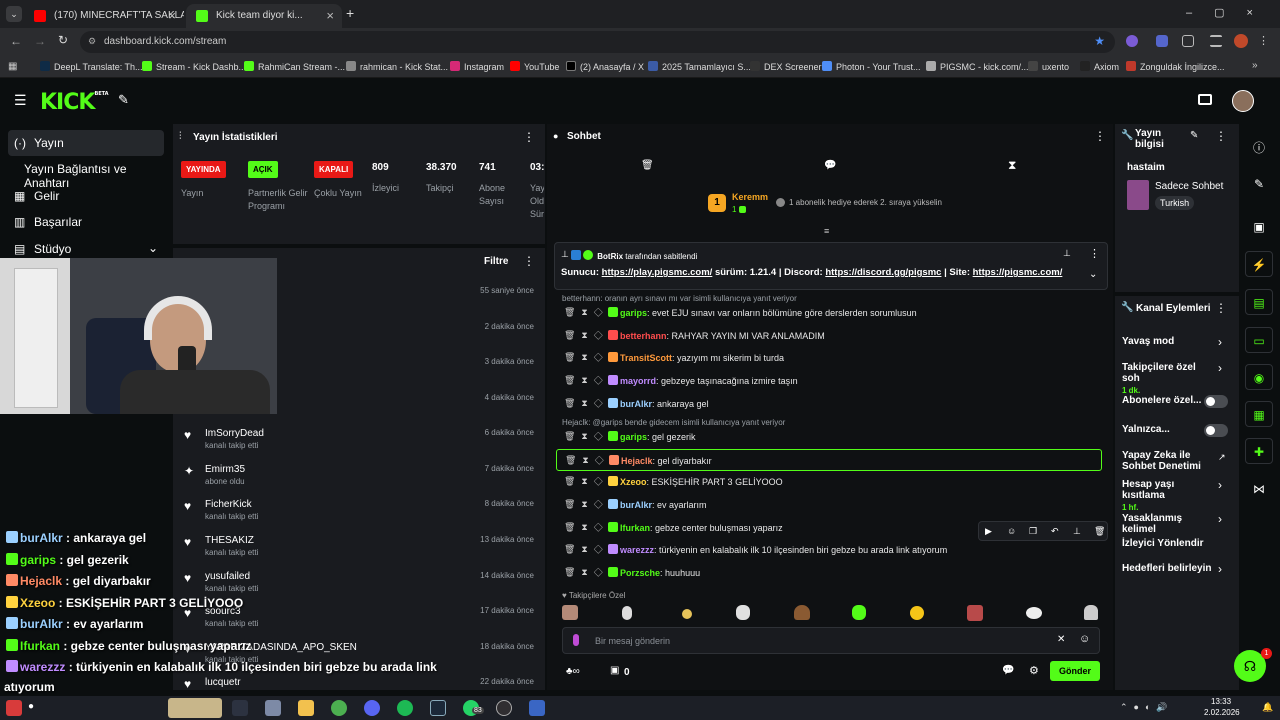 Image resolution: width=1280 pixels, height=720 pixels. Describe the element at coordinates (1099, 531) in the screenshot. I see `delete-icon: 🗑` at that location.